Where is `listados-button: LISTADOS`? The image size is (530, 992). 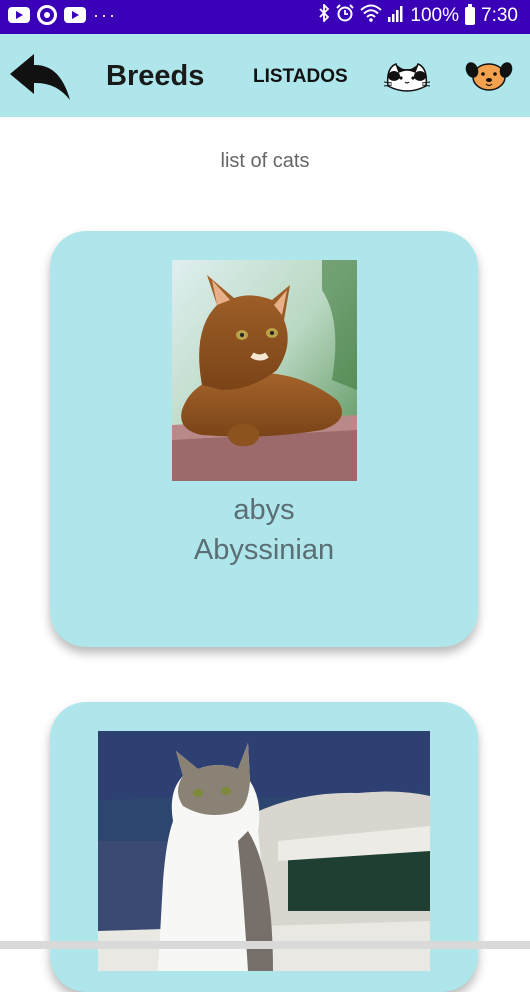 listados-button: LISTADOS is located at coordinates (300, 77).